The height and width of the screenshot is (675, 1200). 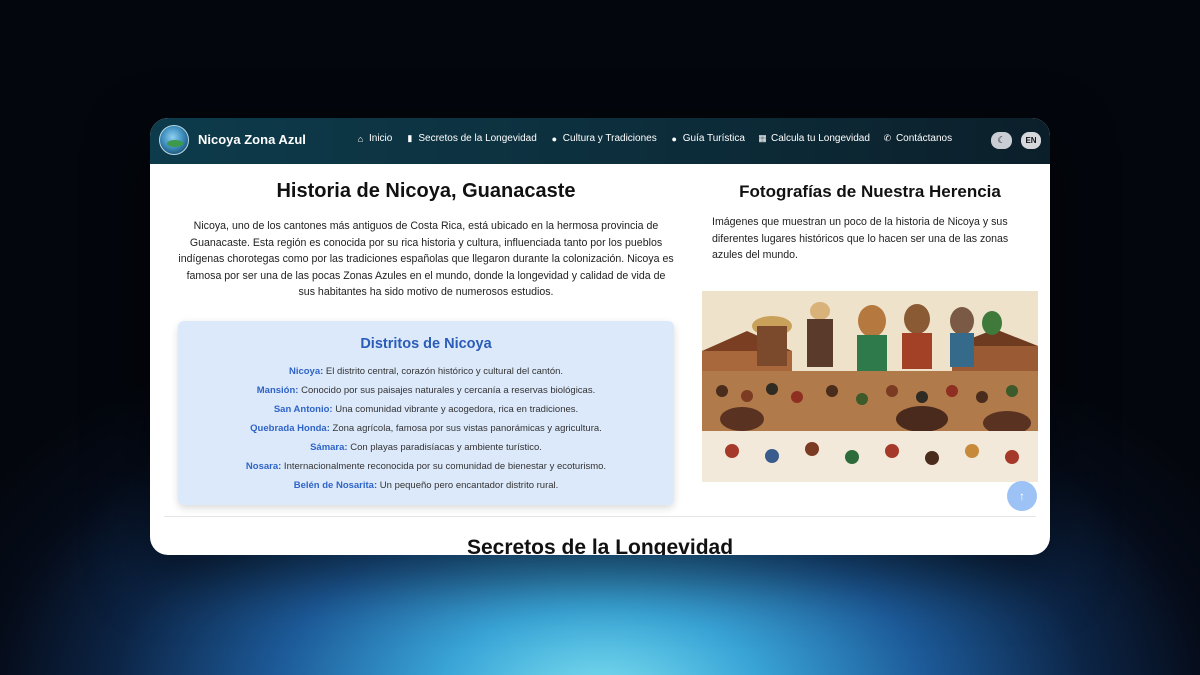 I want to click on district-name: Nosara:, so click(x=263, y=466).